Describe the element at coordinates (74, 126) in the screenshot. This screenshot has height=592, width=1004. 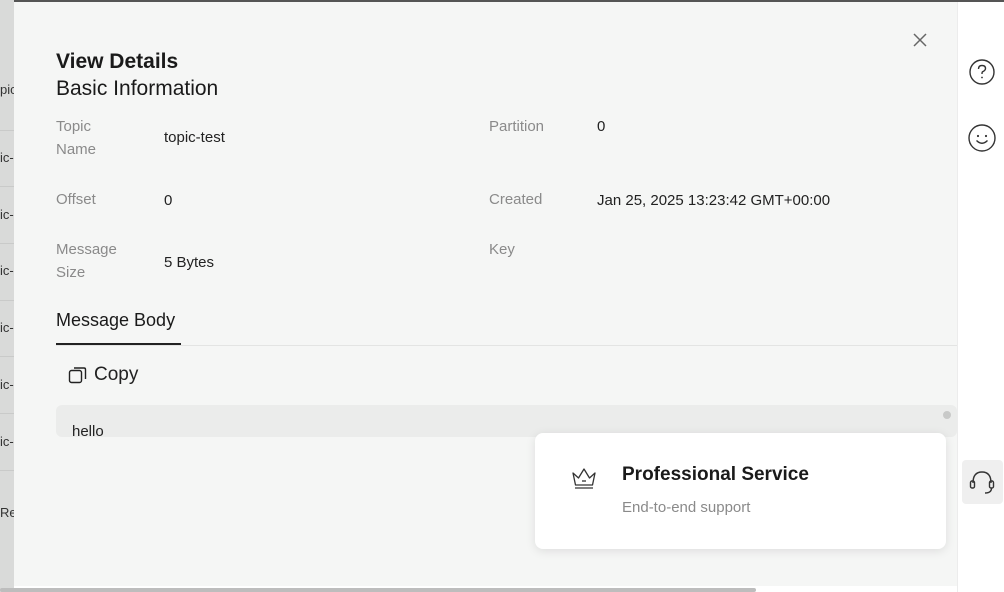
I see `topic-name-label-line1: Topic` at that location.